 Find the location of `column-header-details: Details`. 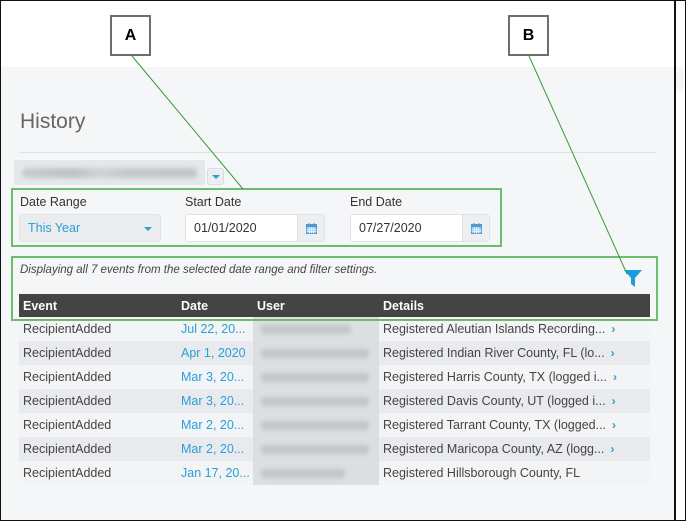

column-header-details: Details is located at coordinates (514, 306).